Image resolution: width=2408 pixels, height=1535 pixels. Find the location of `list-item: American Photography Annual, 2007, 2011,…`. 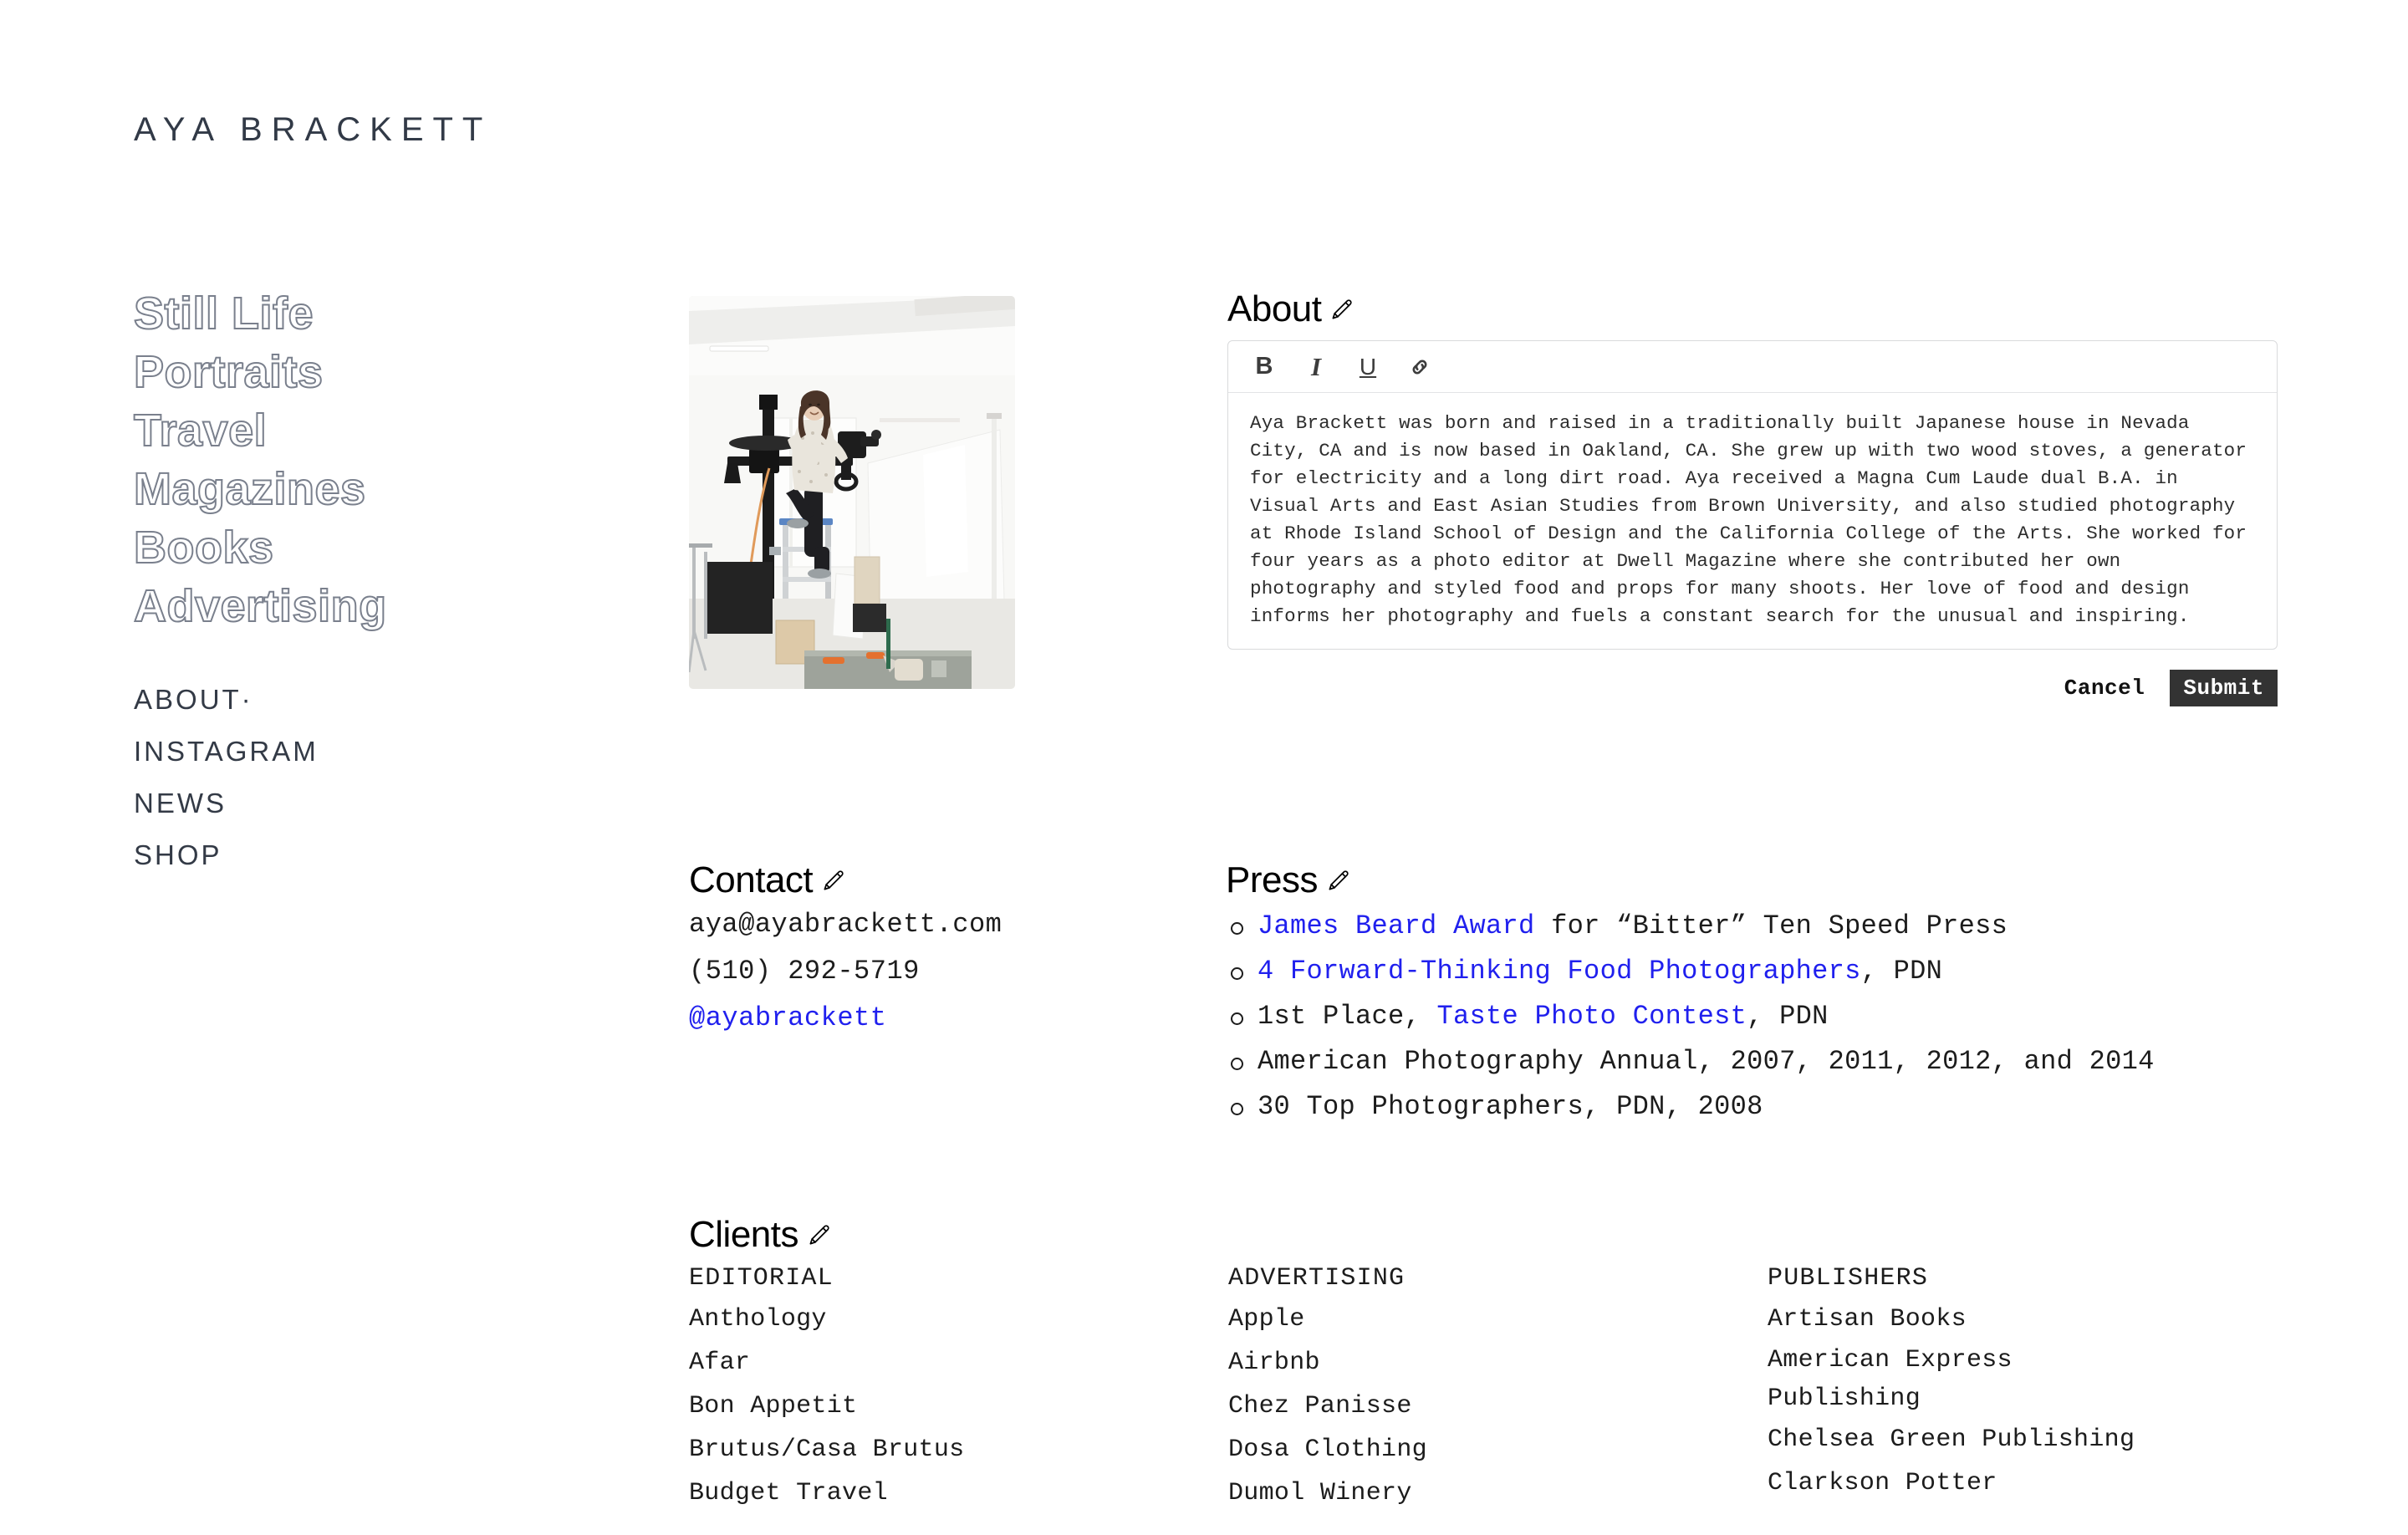

list-item: American Photography Annual, 2007, 2011,… is located at coordinates (1769, 1061).